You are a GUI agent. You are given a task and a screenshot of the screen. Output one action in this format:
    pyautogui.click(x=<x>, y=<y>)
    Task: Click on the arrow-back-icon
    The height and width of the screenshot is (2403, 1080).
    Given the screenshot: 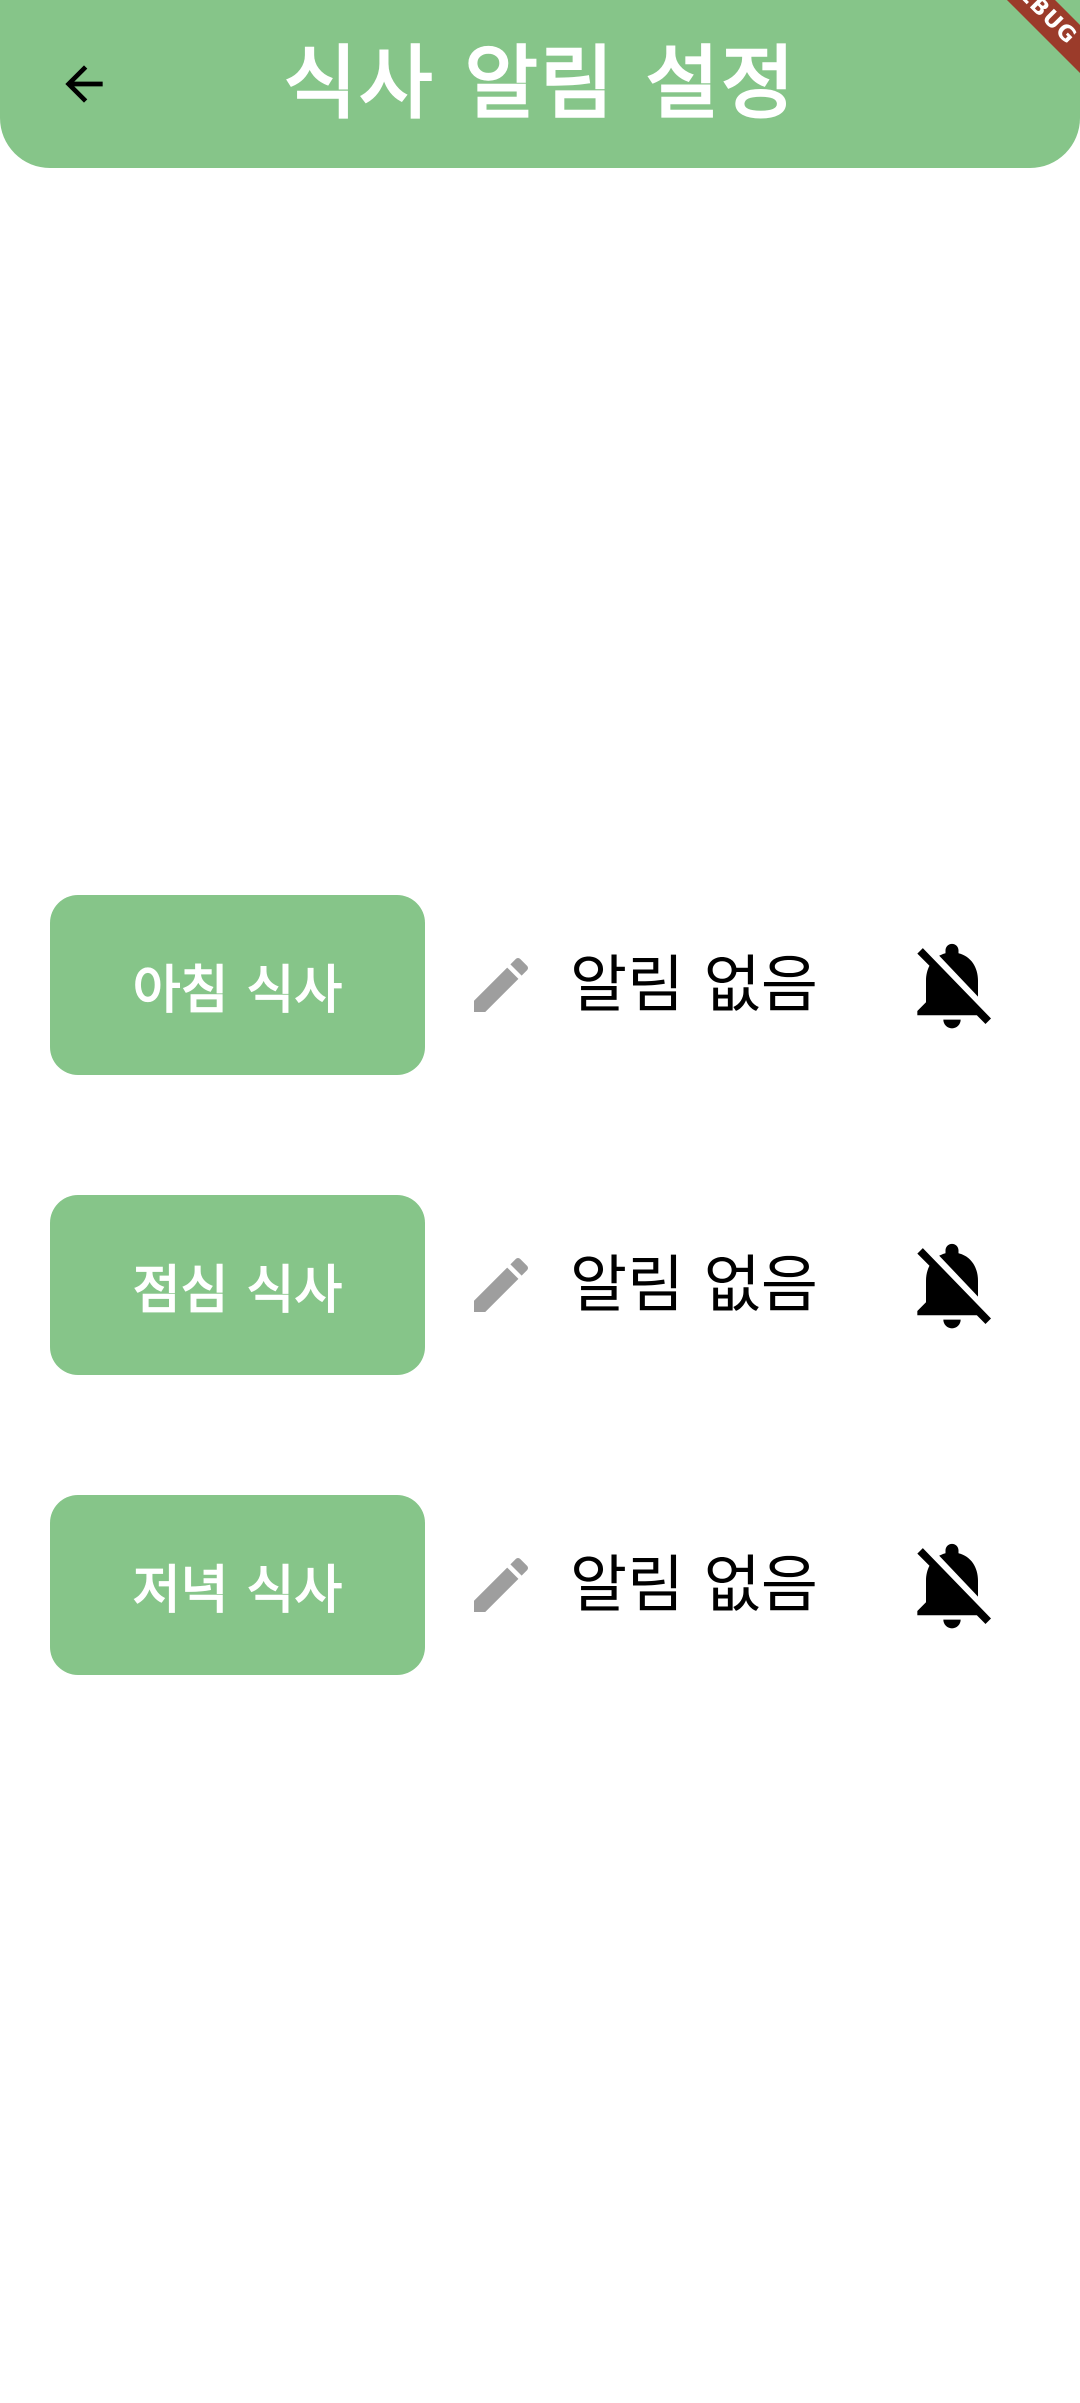 What is the action you would take?
    pyautogui.click(x=84, y=84)
    